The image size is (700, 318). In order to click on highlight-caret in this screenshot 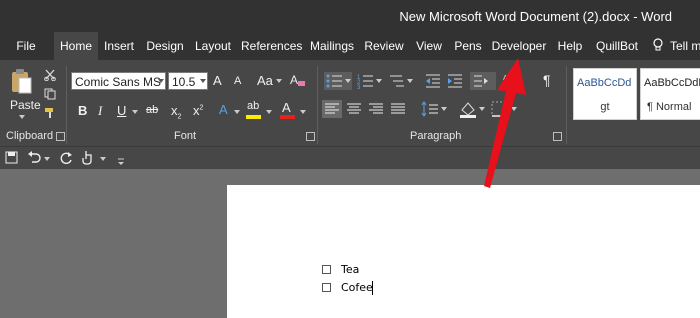, I will do `click(269, 112)`.